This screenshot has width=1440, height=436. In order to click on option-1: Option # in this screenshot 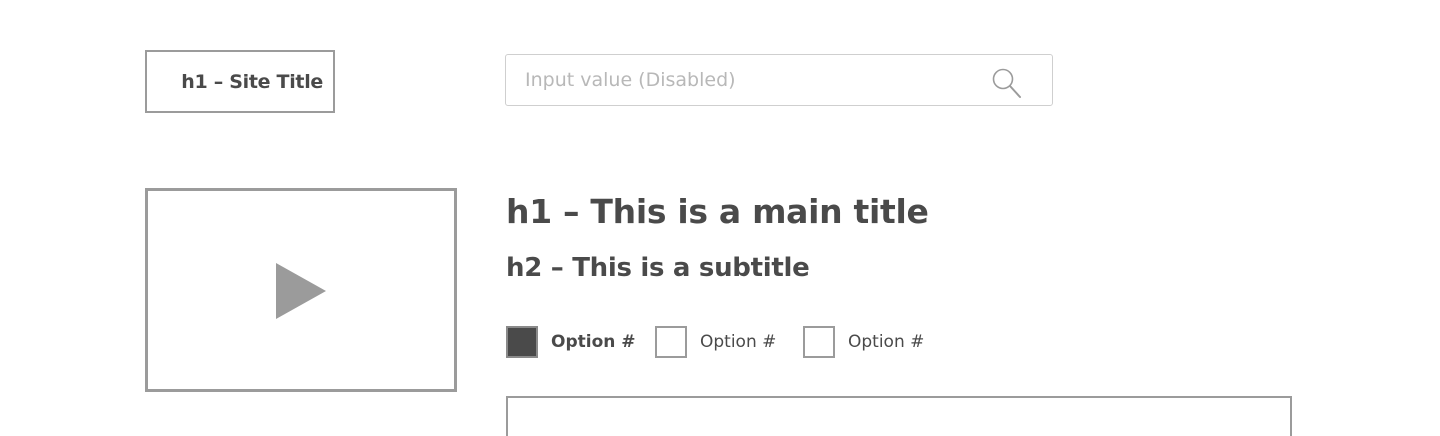, I will do `click(571, 342)`.